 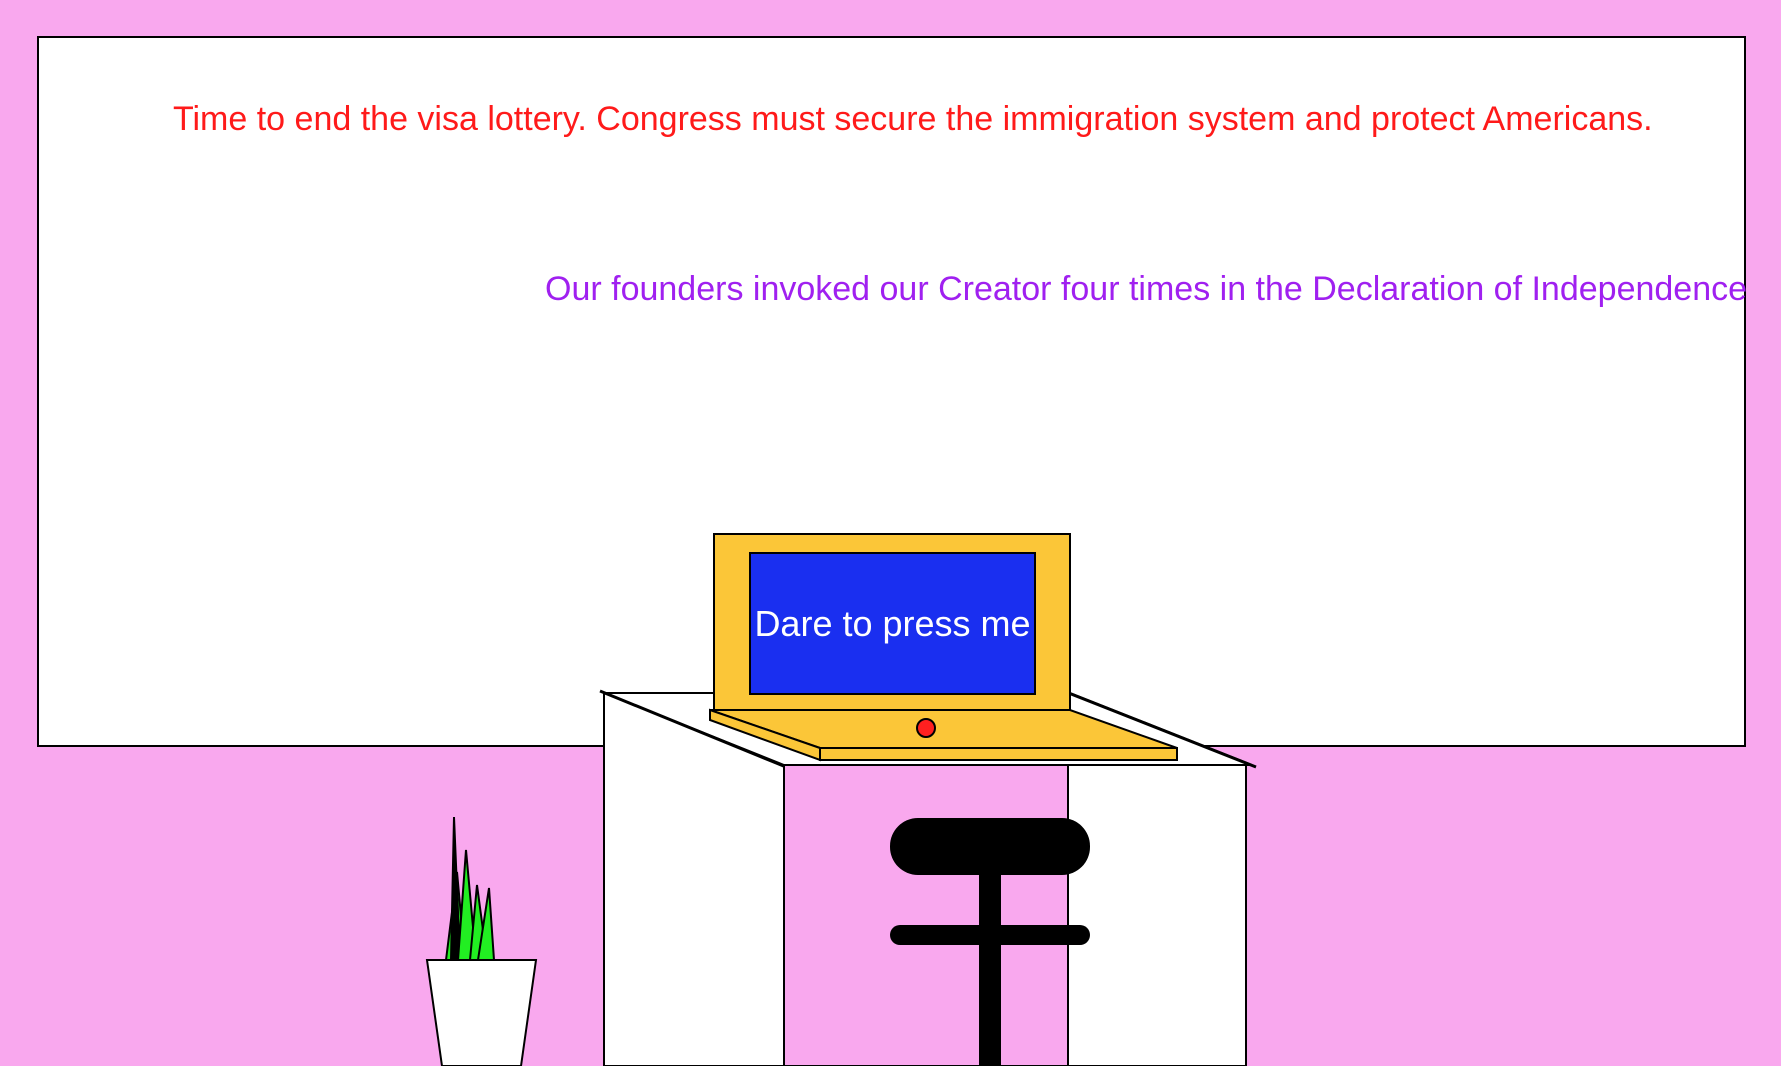 I want to click on right-edge, so click(x=1786, y=539).